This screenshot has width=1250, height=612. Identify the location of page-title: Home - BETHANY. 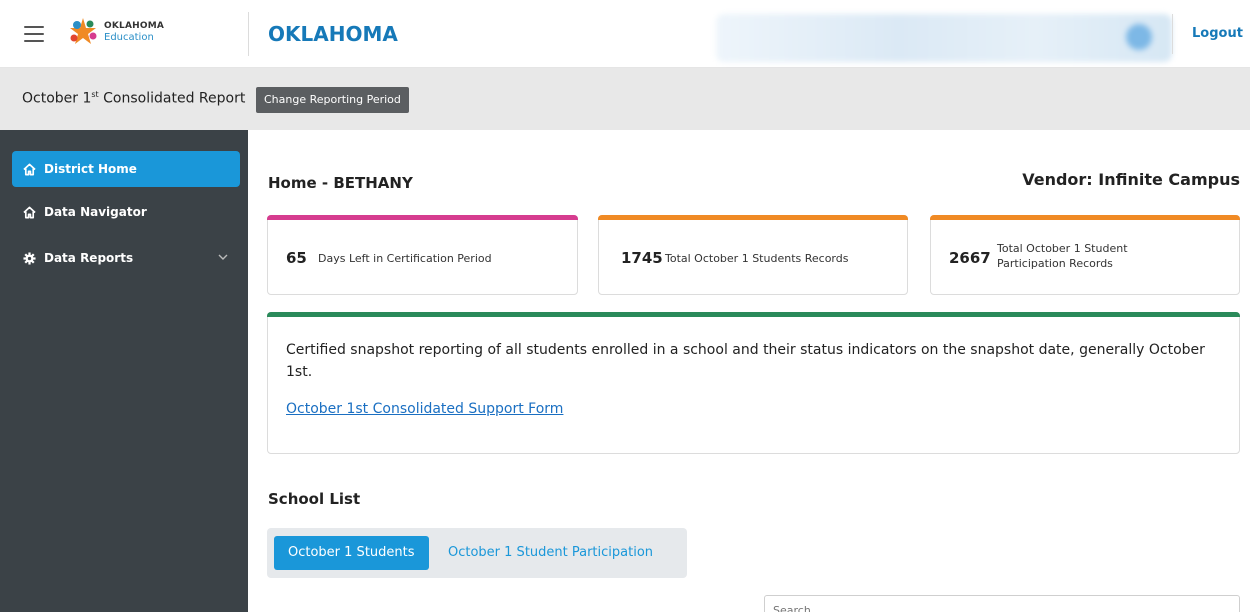
(340, 183).